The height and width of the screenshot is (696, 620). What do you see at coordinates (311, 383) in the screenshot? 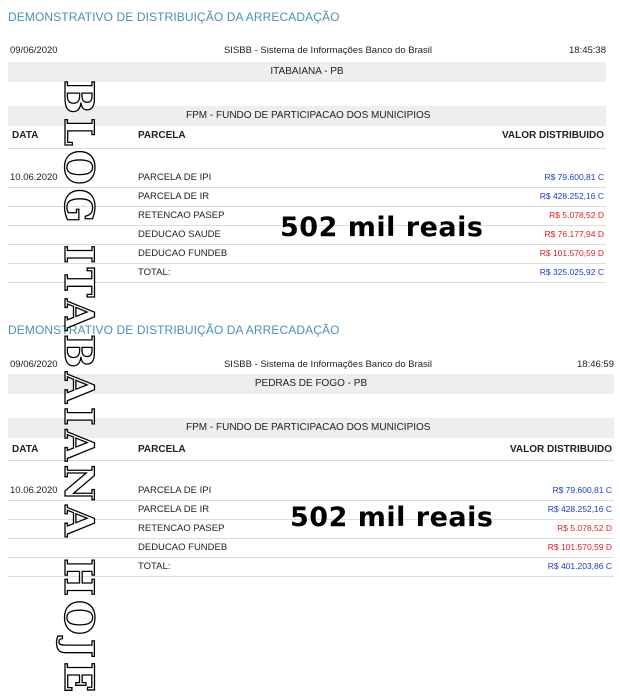
I see `municipality-name: PEDRAS DE FOGO - PB` at bounding box center [311, 383].